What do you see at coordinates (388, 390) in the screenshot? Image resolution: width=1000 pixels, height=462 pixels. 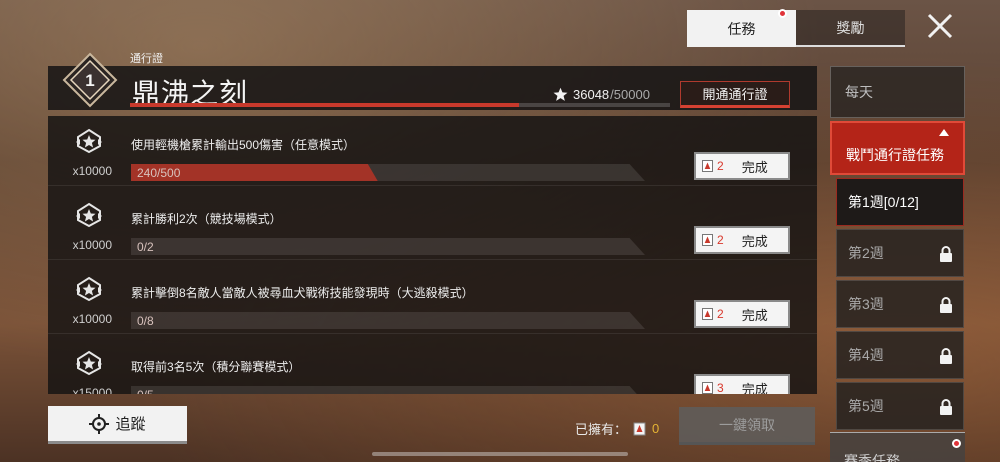 I see `task-progress-bar: 0/5` at bounding box center [388, 390].